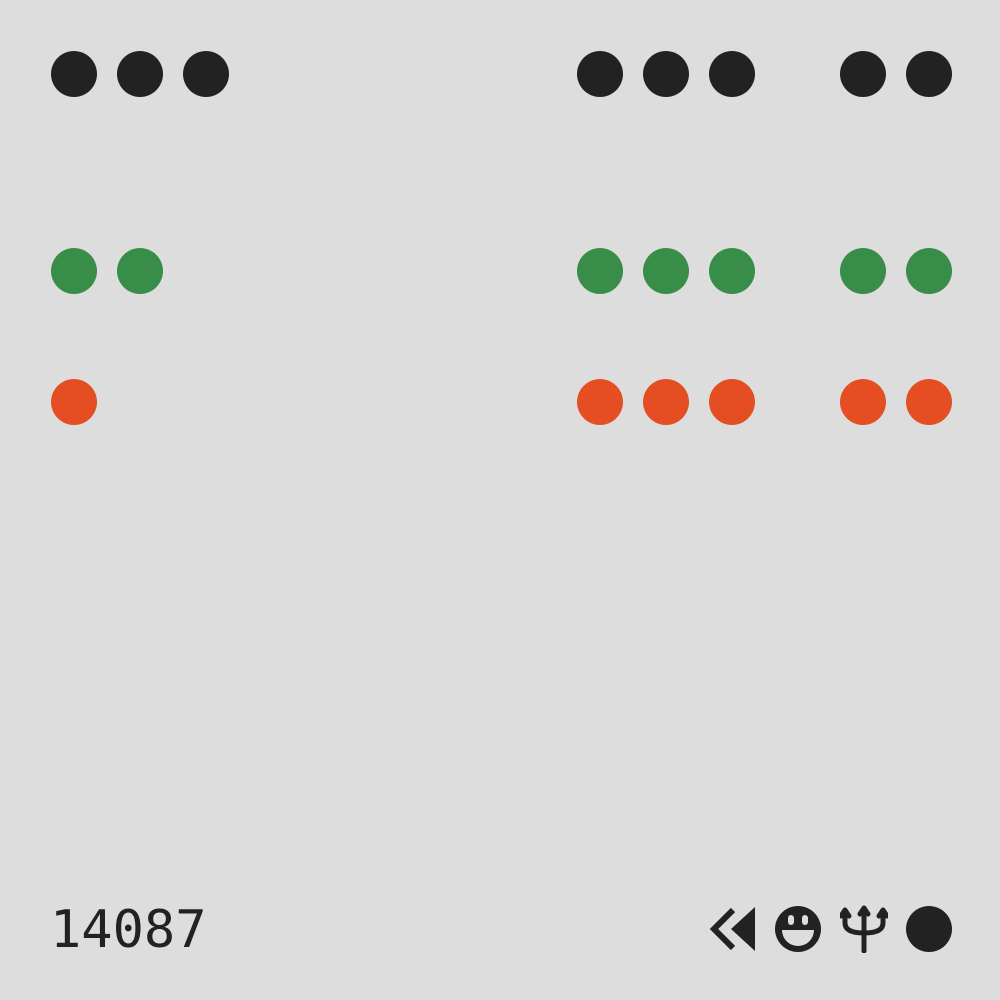 This screenshot has height=1000, width=1000. I want to click on rewind-icon, so click(731, 929).